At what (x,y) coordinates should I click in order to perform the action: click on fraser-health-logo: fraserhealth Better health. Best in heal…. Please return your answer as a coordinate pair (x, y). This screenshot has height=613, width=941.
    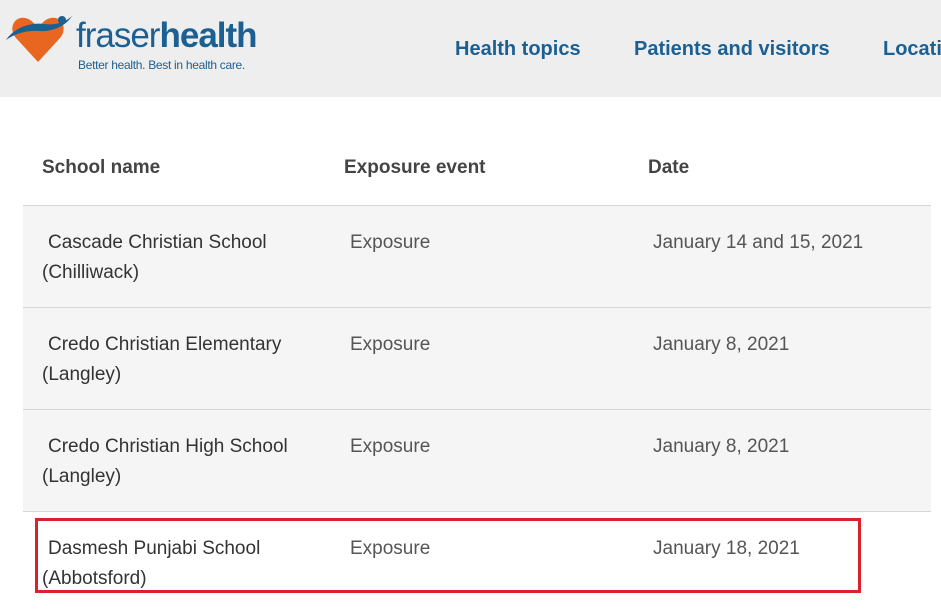
    Looking at the image, I should click on (131, 45).